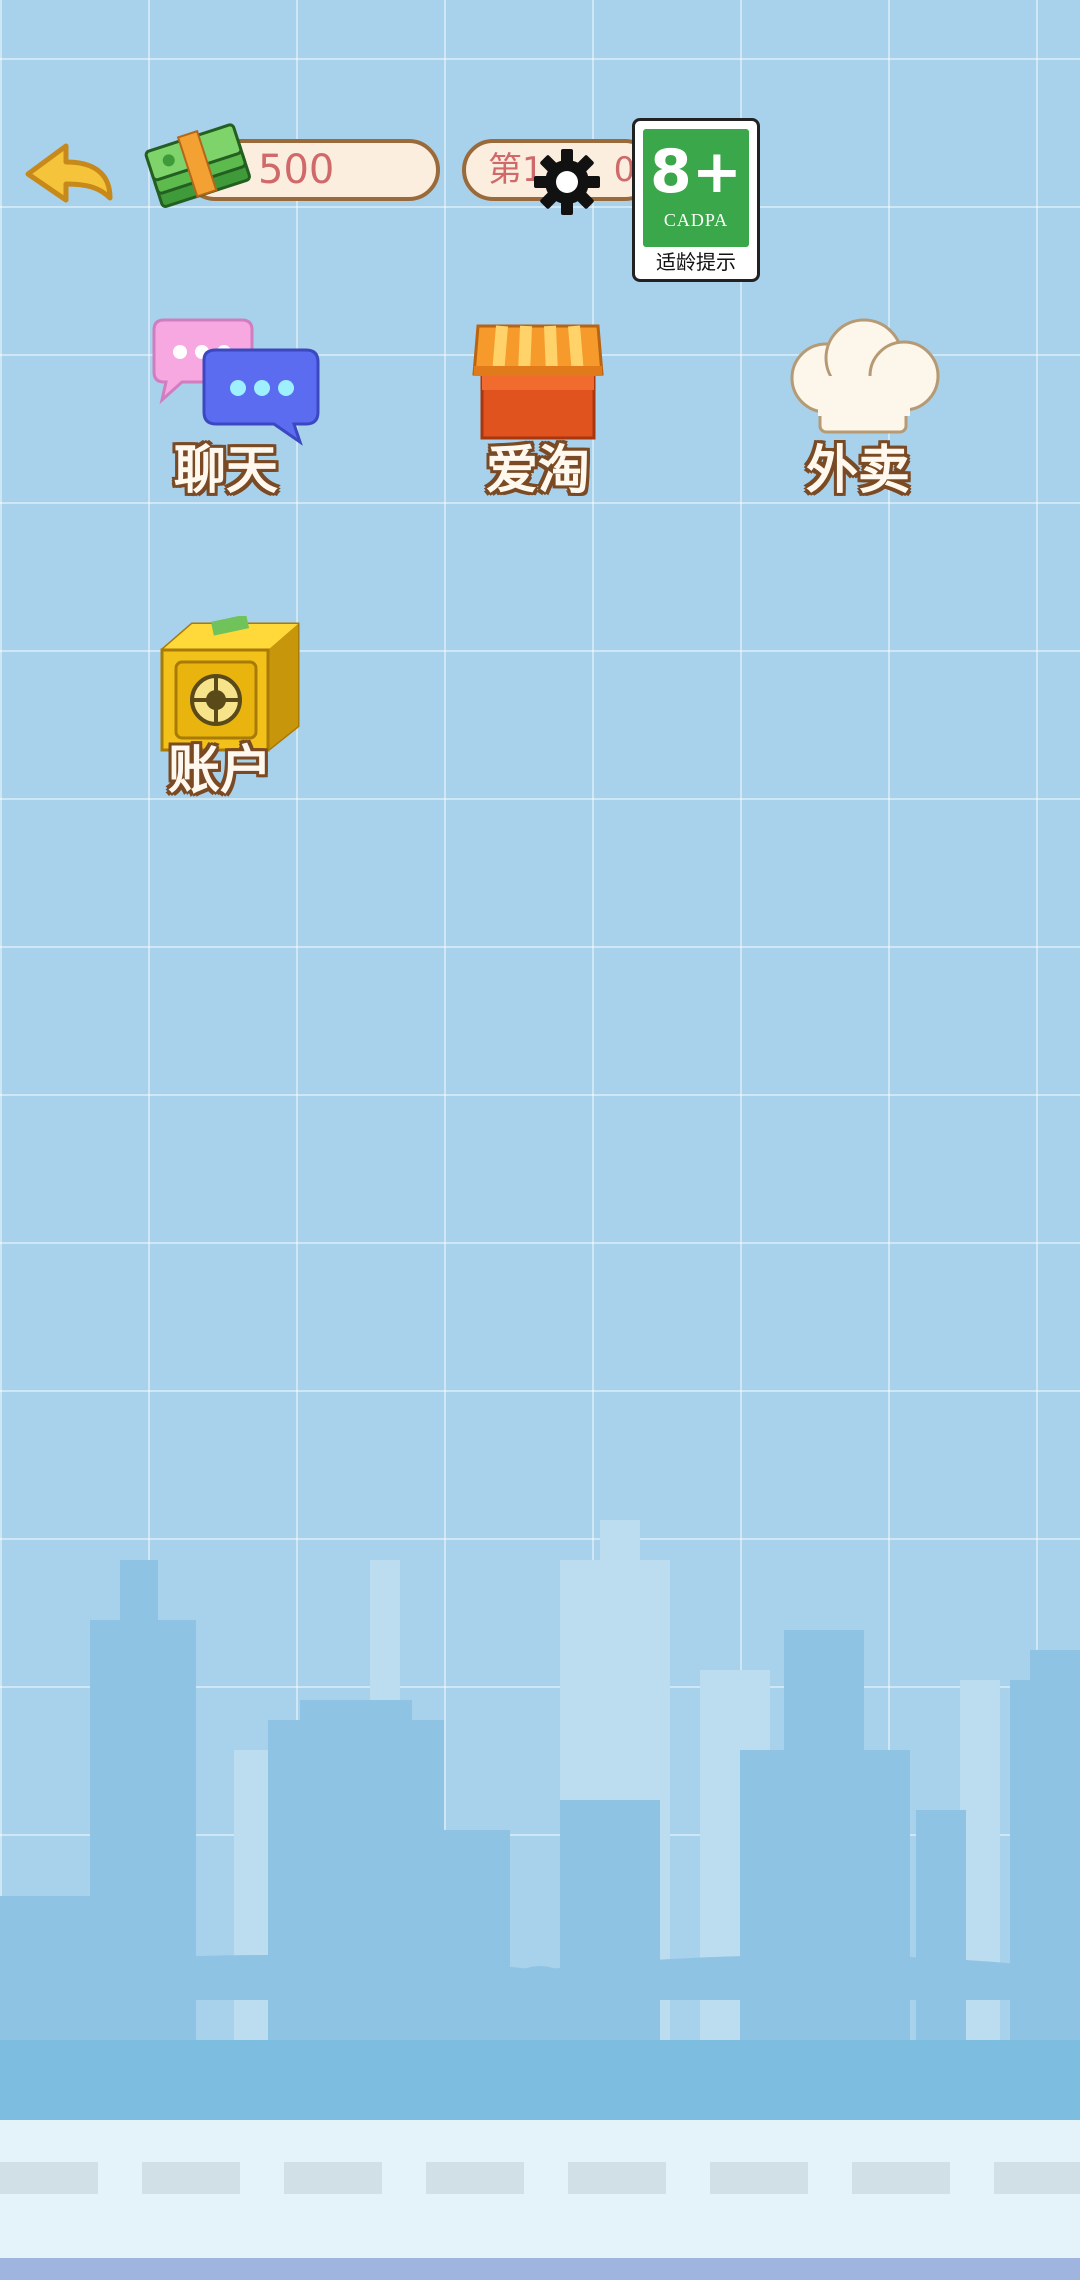  I want to click on road-lane-dashes, so click(540, 2178).